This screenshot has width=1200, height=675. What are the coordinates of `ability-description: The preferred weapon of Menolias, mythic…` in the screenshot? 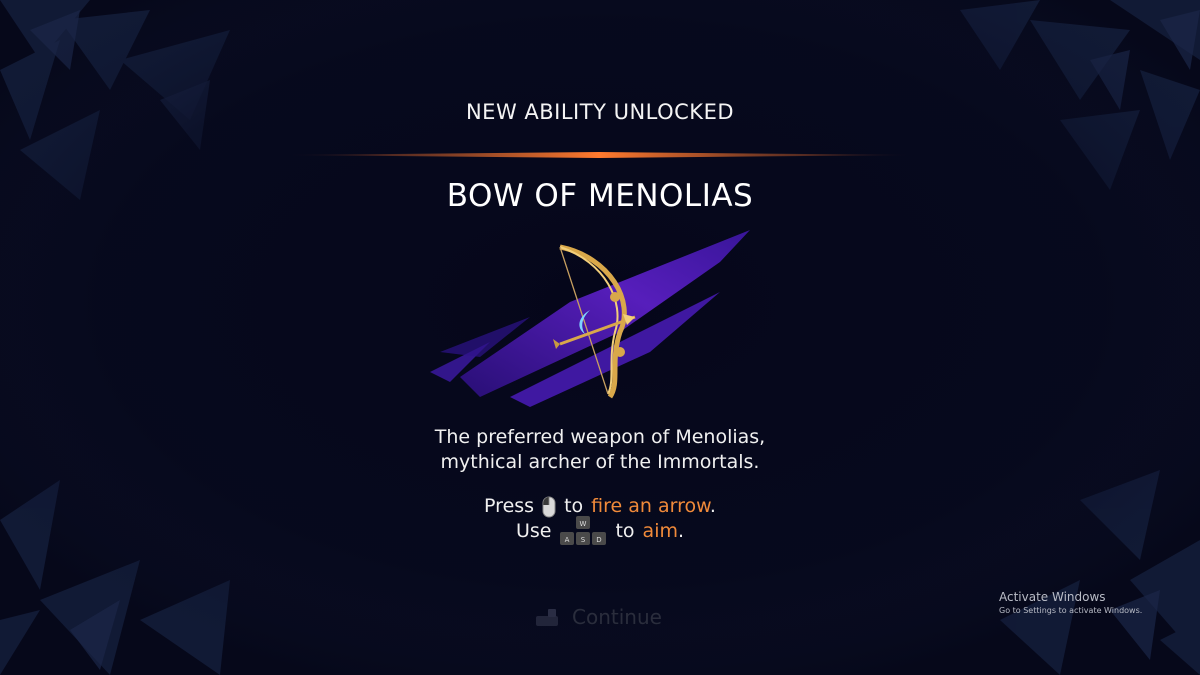 It's located at (600, 450).